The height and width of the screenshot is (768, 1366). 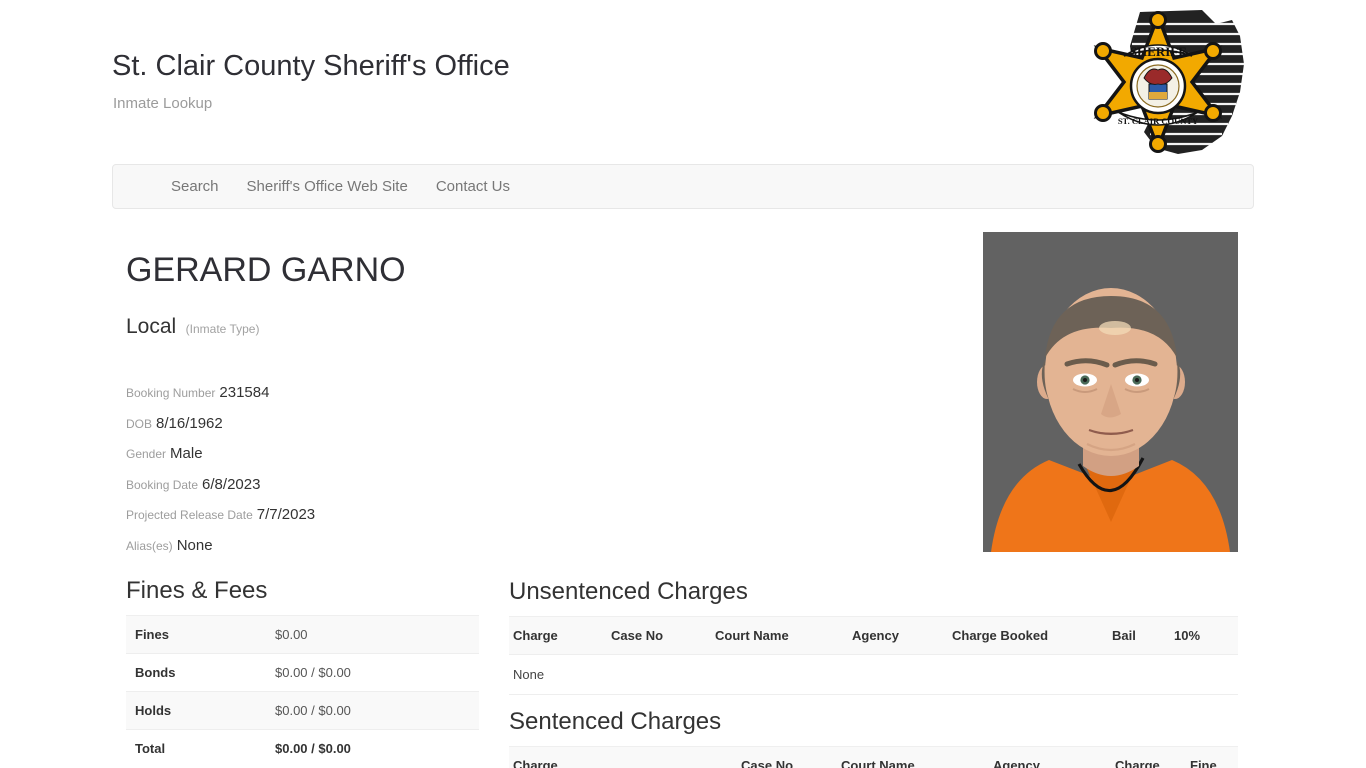 What do you see at coordinates (326, 485) in the screenshot?
I see `detail-row-booking-date: Booking Date 6/8/2023` at bounding box center [326, 485].